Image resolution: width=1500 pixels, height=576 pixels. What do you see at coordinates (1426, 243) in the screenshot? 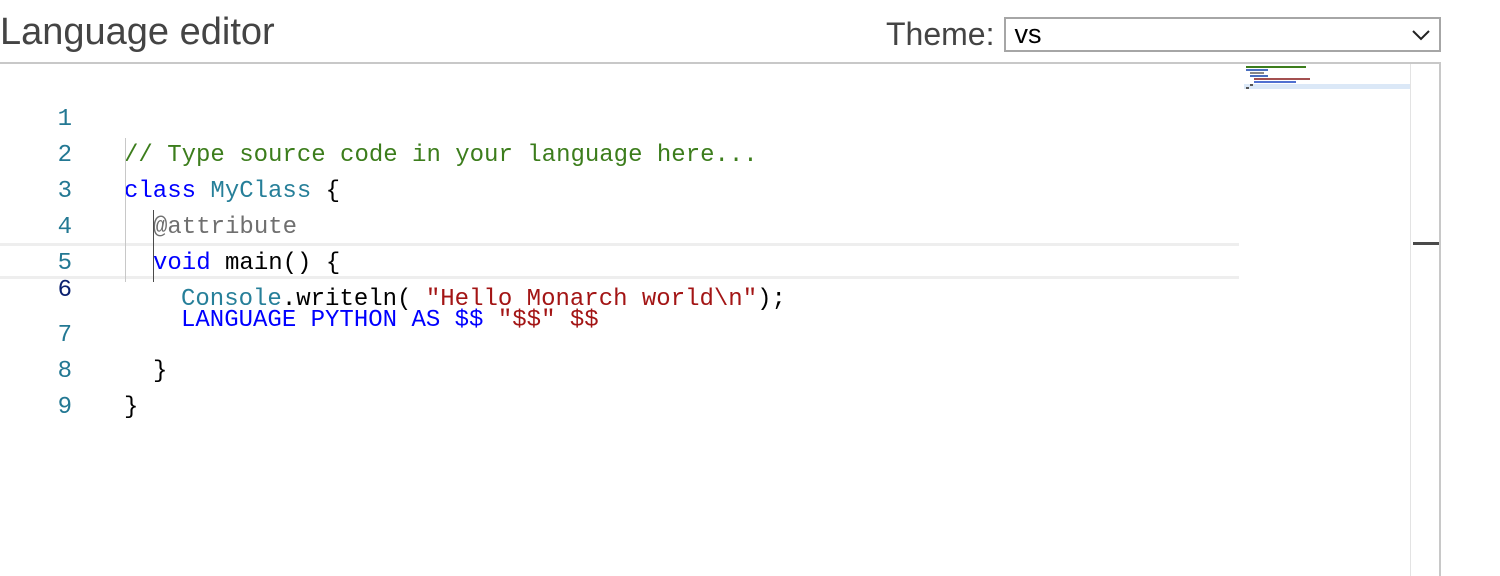
I see `scrollbar-cursor-marker` at bounding box center [1426, 243].